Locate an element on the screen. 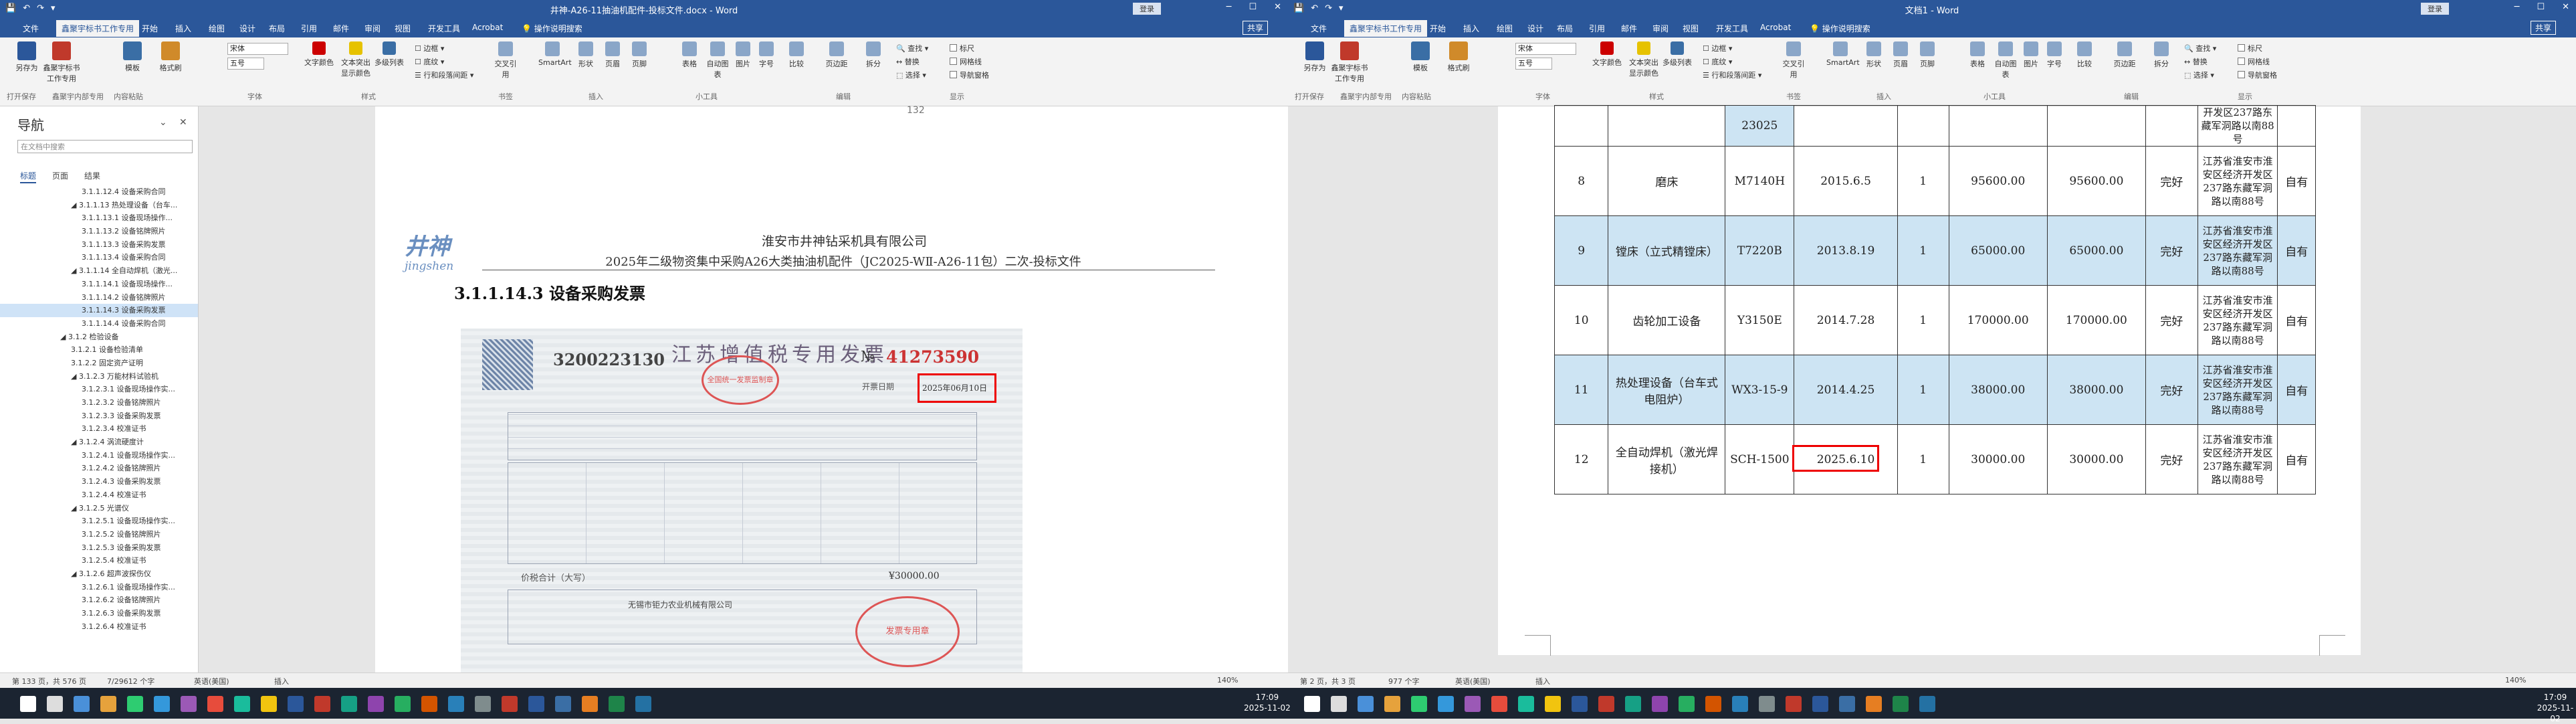 This screenshot has width=2576, height=724. table-cell-name: 全自动焊机（激光焊接机） is located at coordinates (1667, 459).